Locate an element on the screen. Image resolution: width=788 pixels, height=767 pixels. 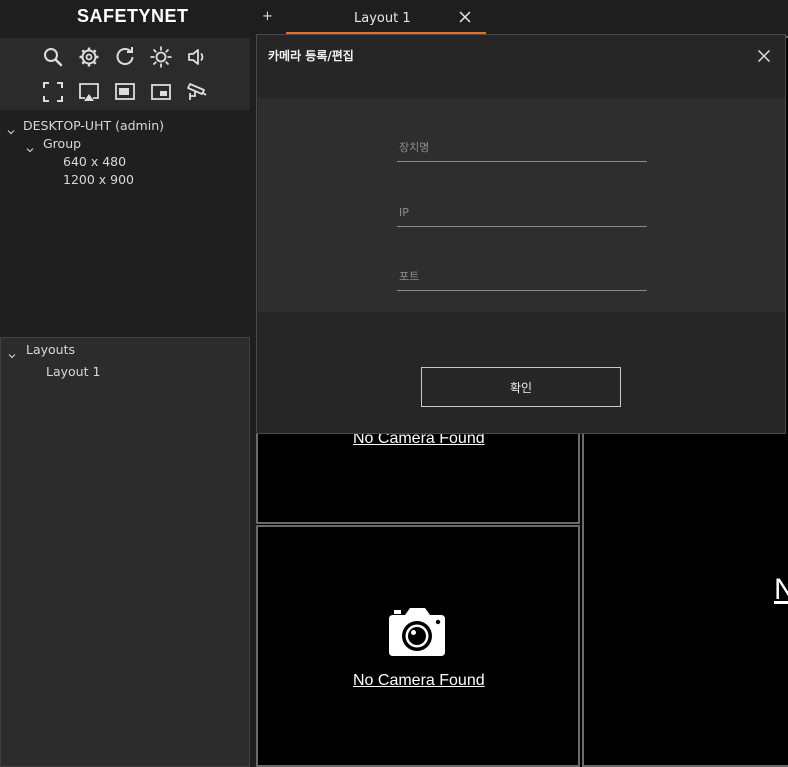
port-field is located at coordinates (522, 277).